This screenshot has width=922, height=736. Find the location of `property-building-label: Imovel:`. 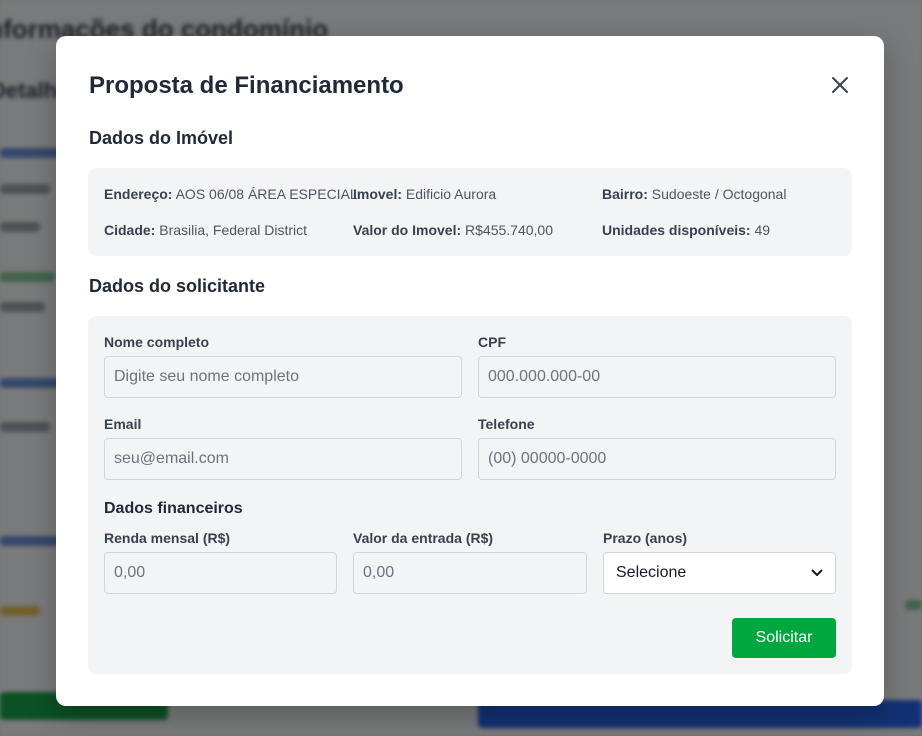

property-building-label: Imovel: is located at coordinates (378, 194).